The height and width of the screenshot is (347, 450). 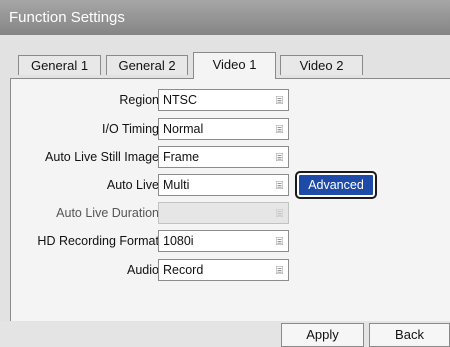 I want to click on setting-row-io-timing: I/O Timing Normal, so click(x=230, y=129).